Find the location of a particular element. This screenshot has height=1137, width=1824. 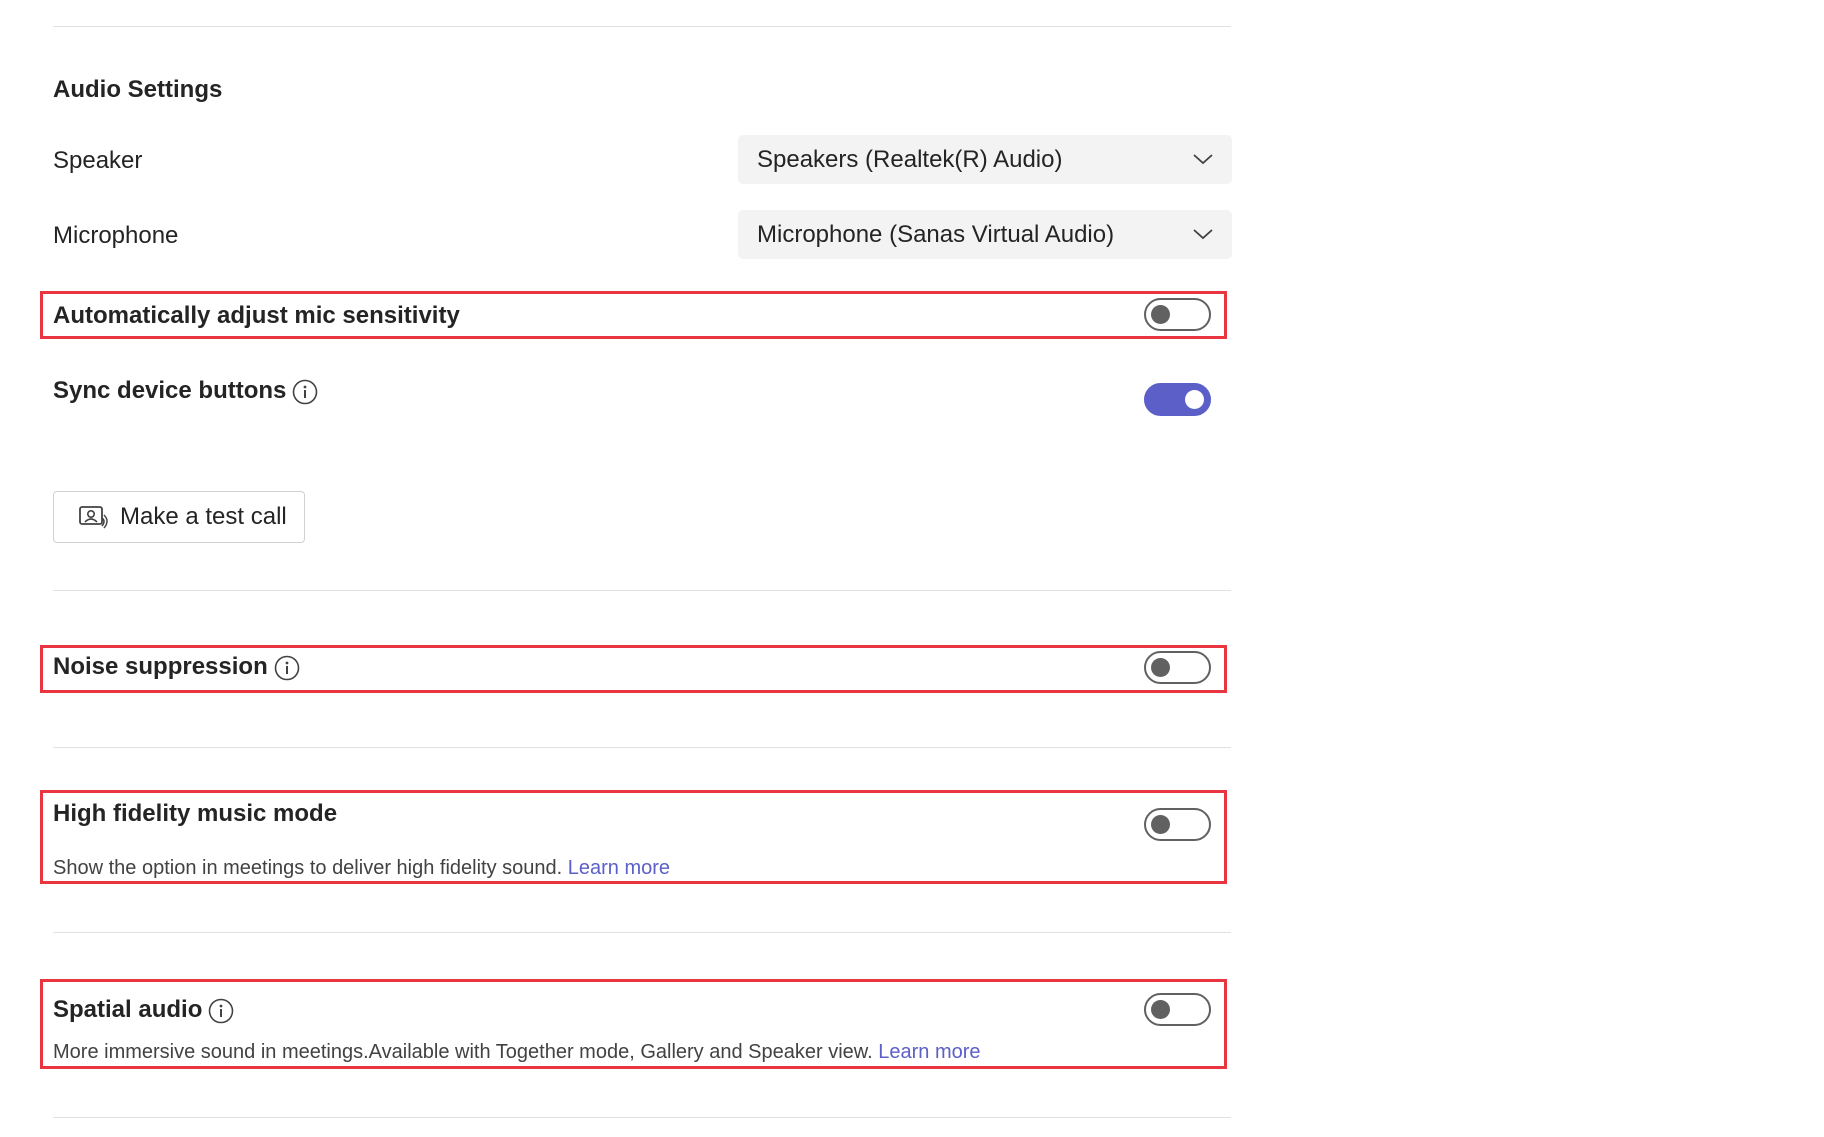

microphone-dropdown: Microphone (Sanas Virtual Audio) is located at coordinates (985, 234).